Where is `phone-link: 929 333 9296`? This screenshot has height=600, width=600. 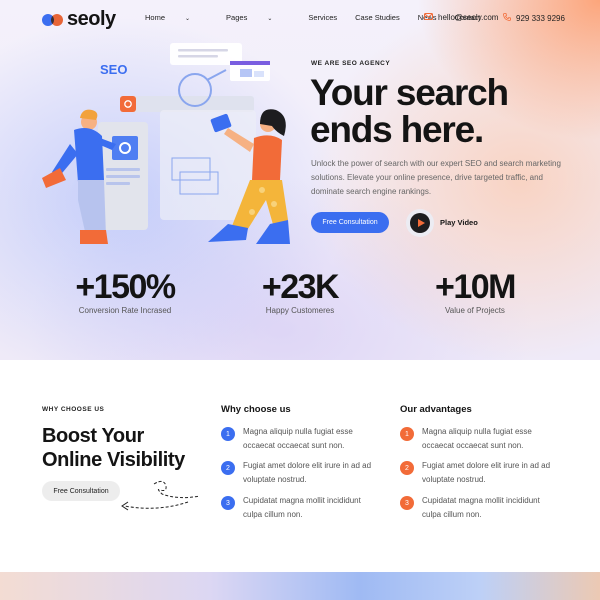
phone-link: 929 333 9296 is located at coordinates (534, 18).